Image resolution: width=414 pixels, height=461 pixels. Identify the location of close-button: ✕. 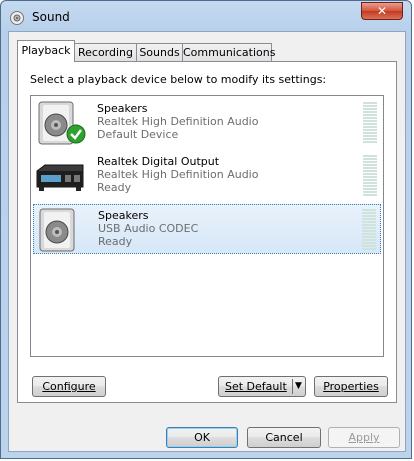
(382, 11).